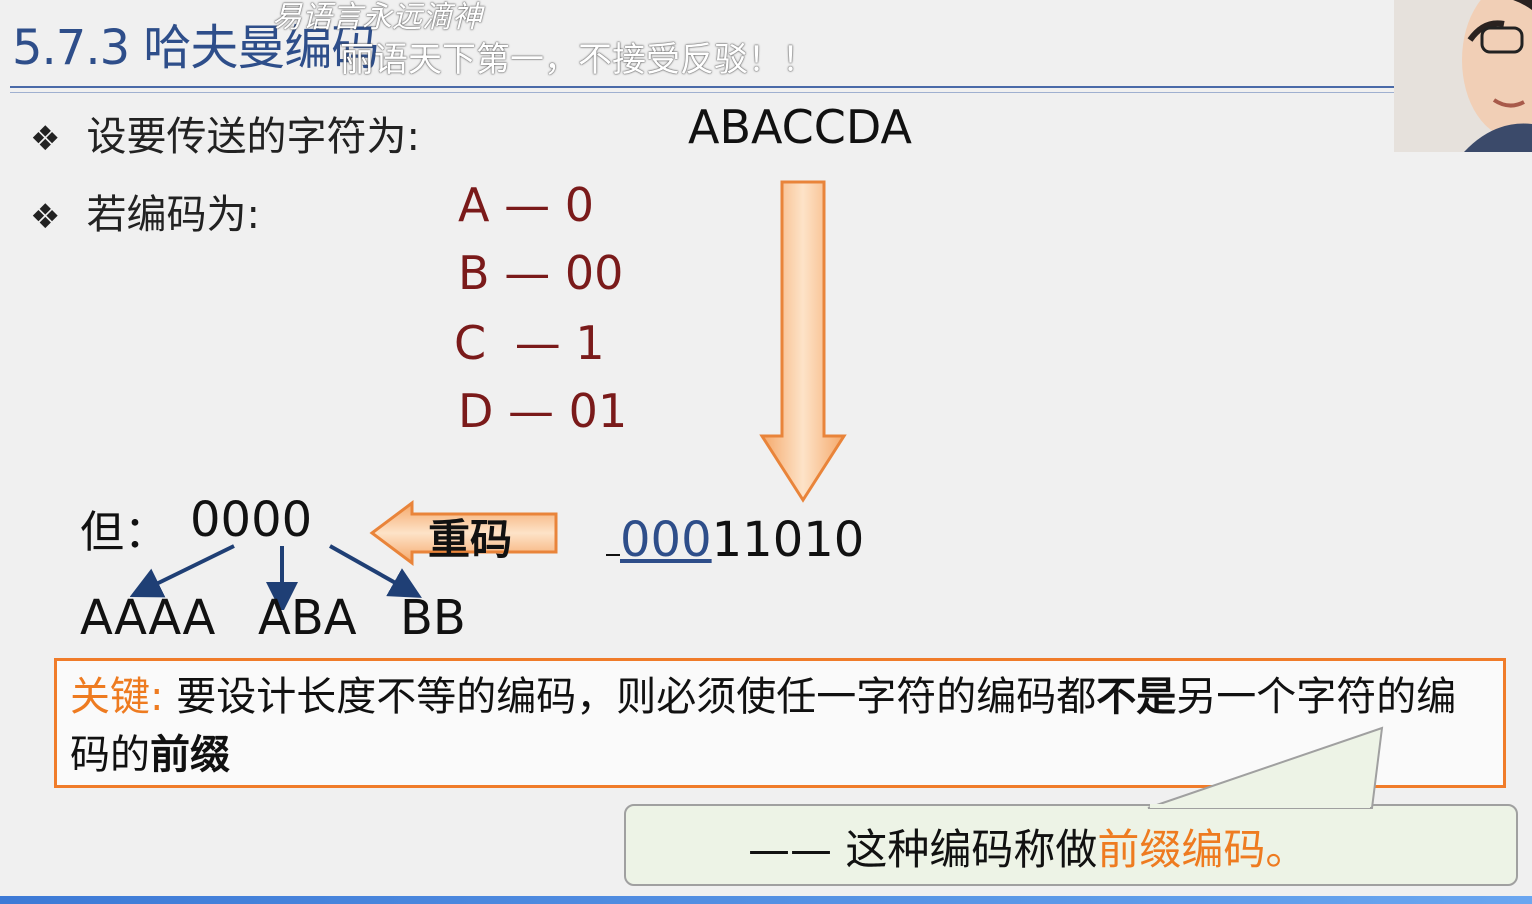 The image size is (1532, 904). Describe the element at coordinates (803, 341) in the screenshot. I see `down-arrow-icon` at that location.